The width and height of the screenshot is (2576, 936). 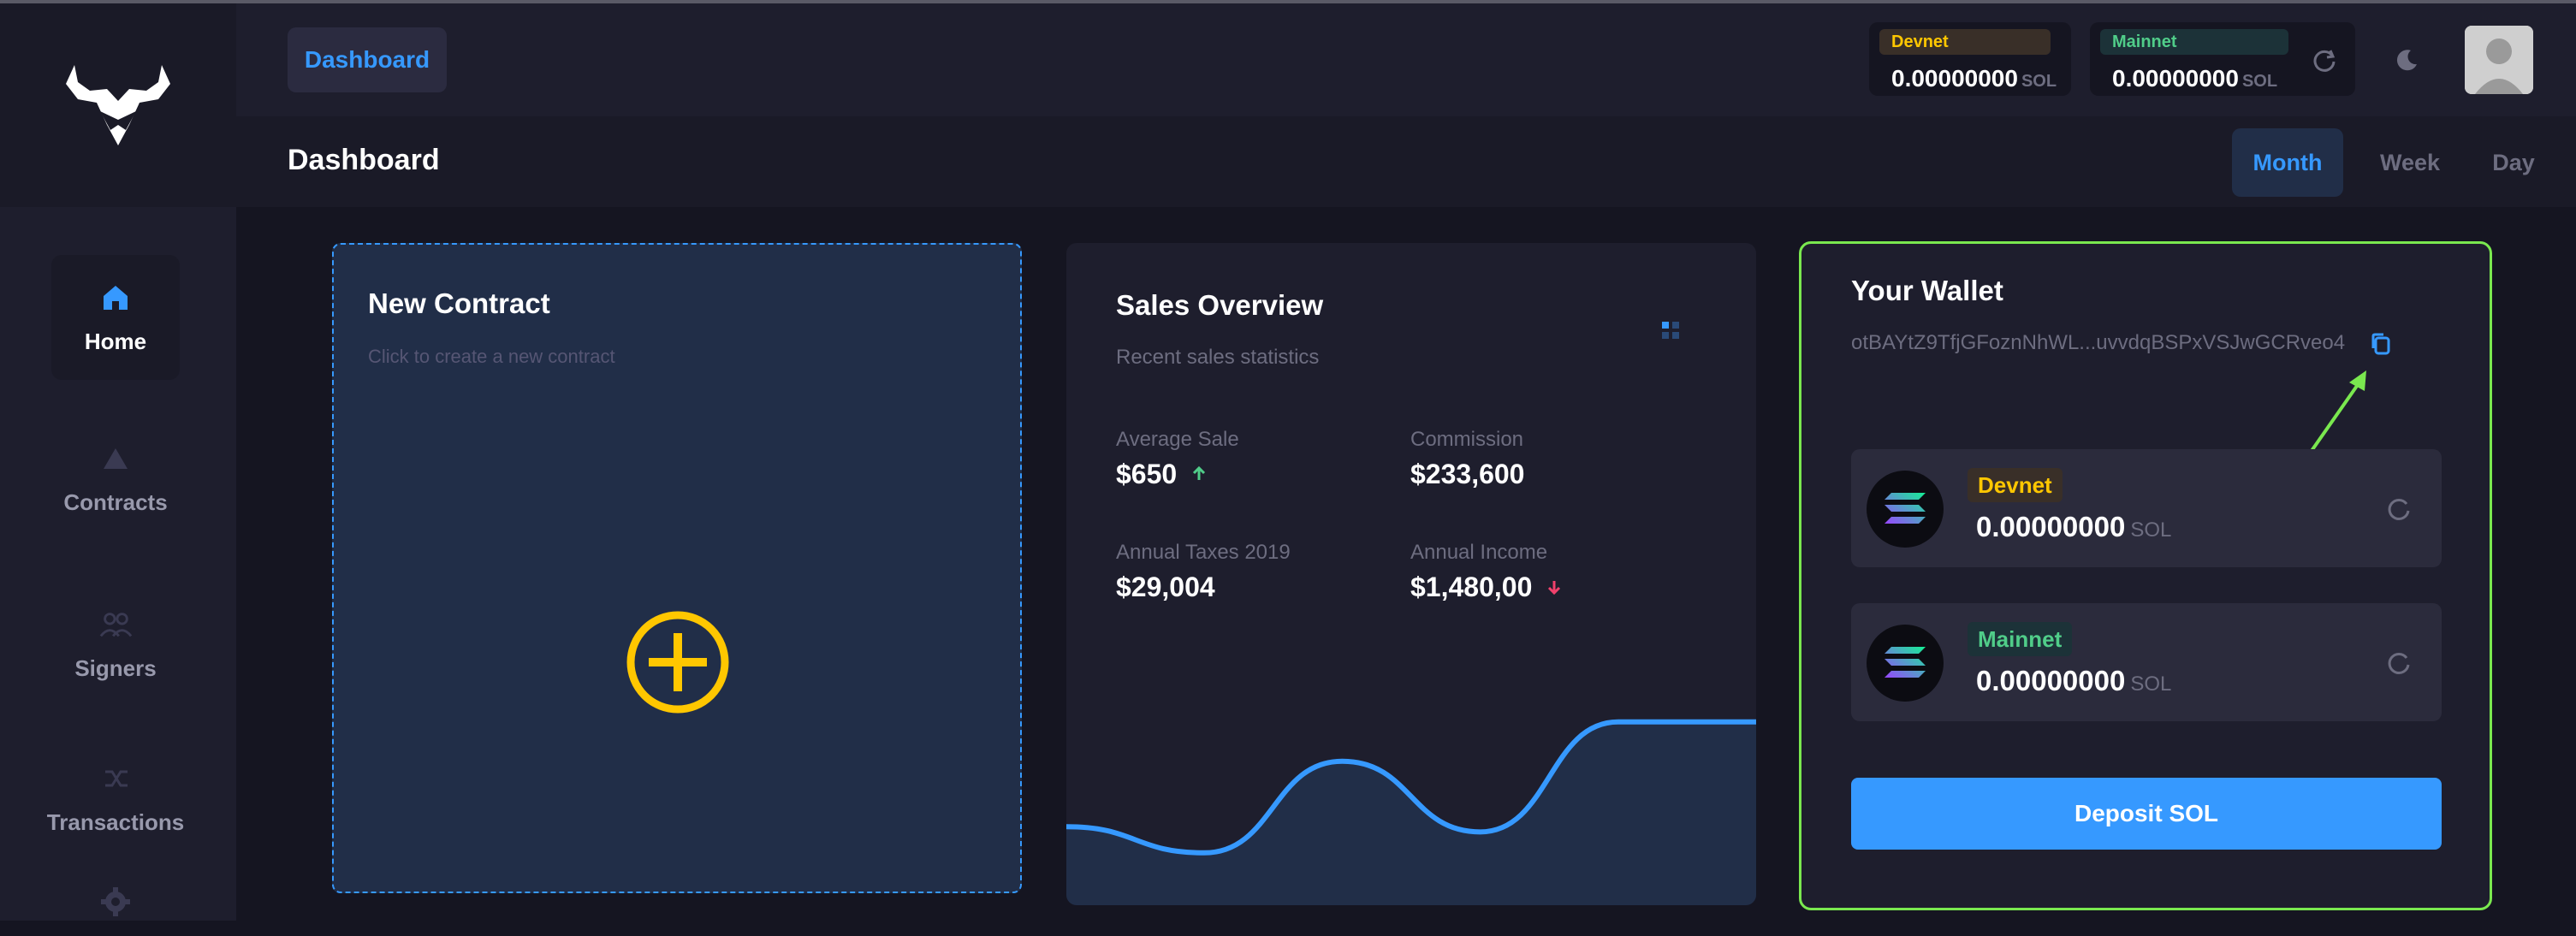 I want to click on stat-label: Commission, so click(x=1467, y=439).